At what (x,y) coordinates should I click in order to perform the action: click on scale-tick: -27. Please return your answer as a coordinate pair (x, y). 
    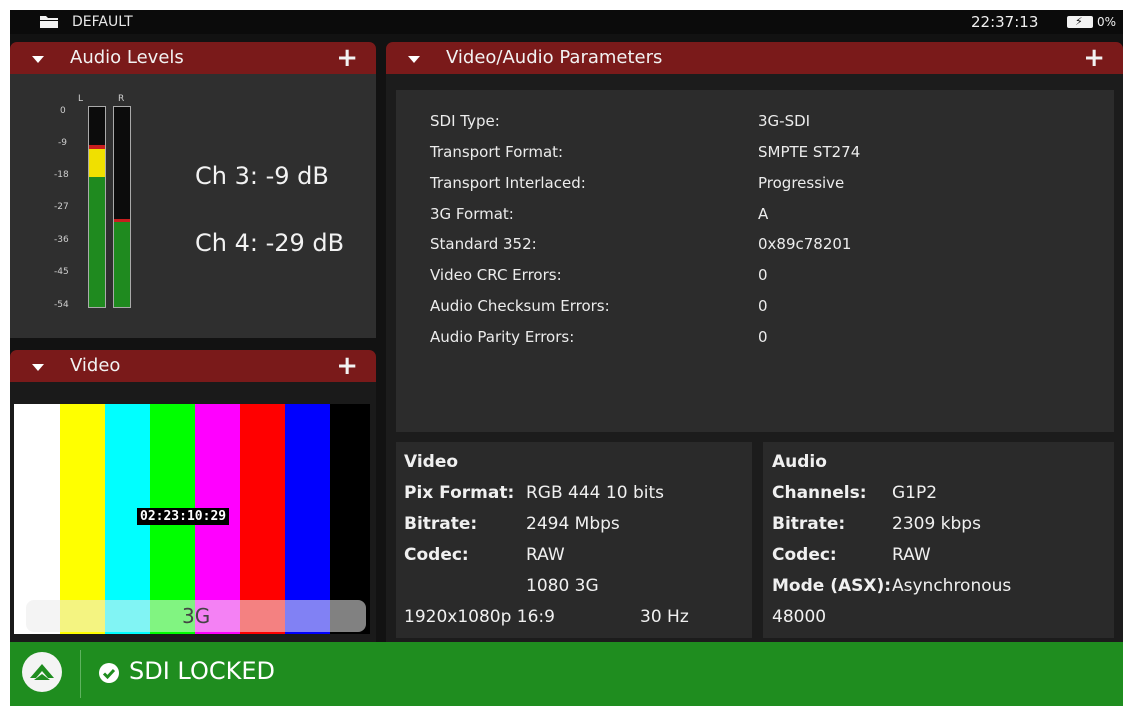
    Looking at the image, I should click on (61, 207).